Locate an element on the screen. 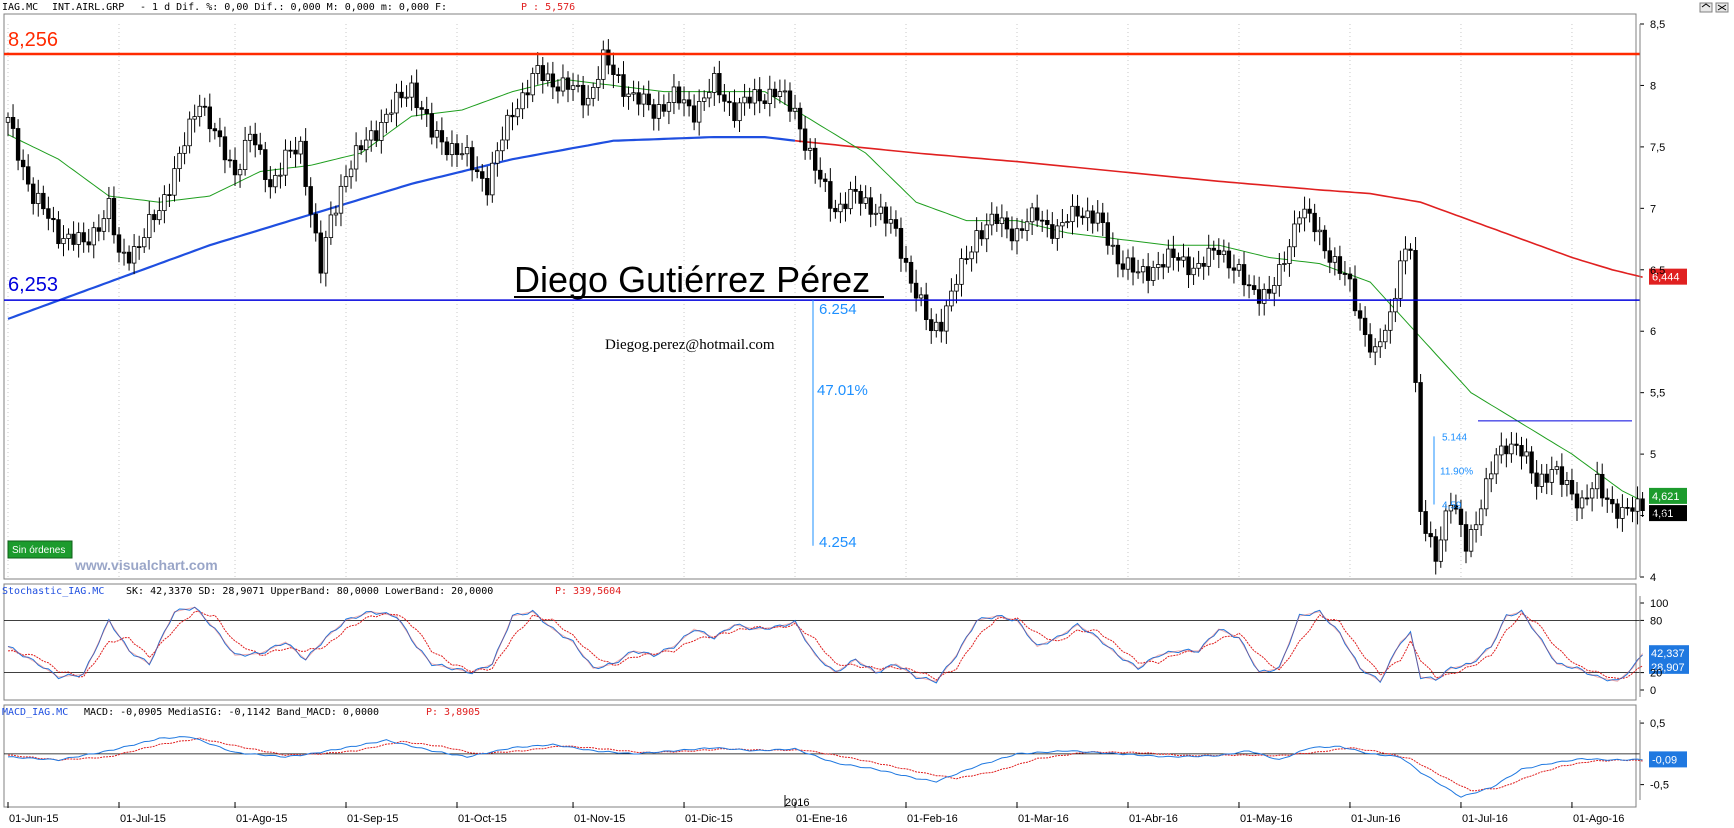 This screenshot has height=828, width=1734. x-tick-label: 01-Ago-15 is located at coordinates (261, 819).